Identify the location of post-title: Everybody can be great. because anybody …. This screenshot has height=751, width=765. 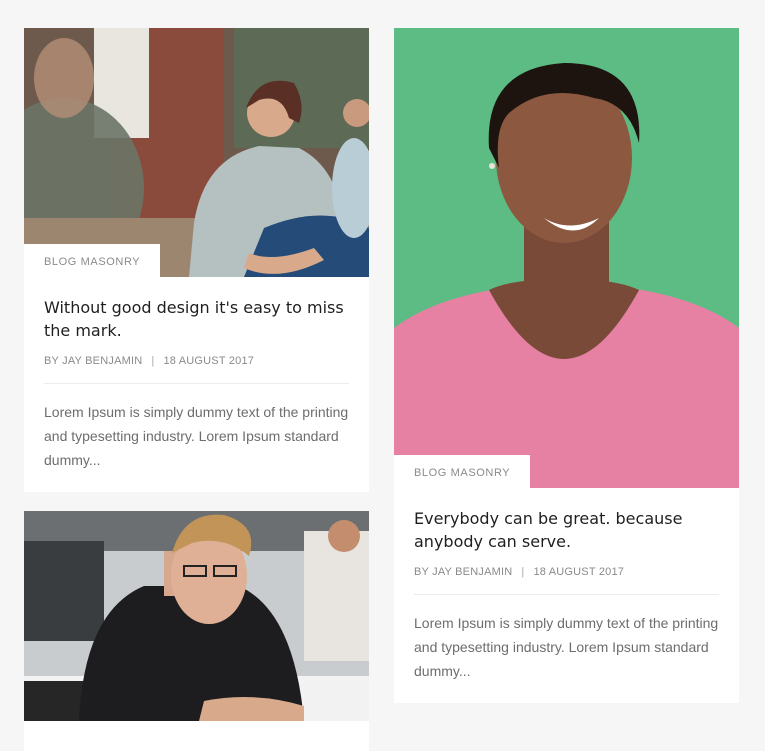
(566, 530).